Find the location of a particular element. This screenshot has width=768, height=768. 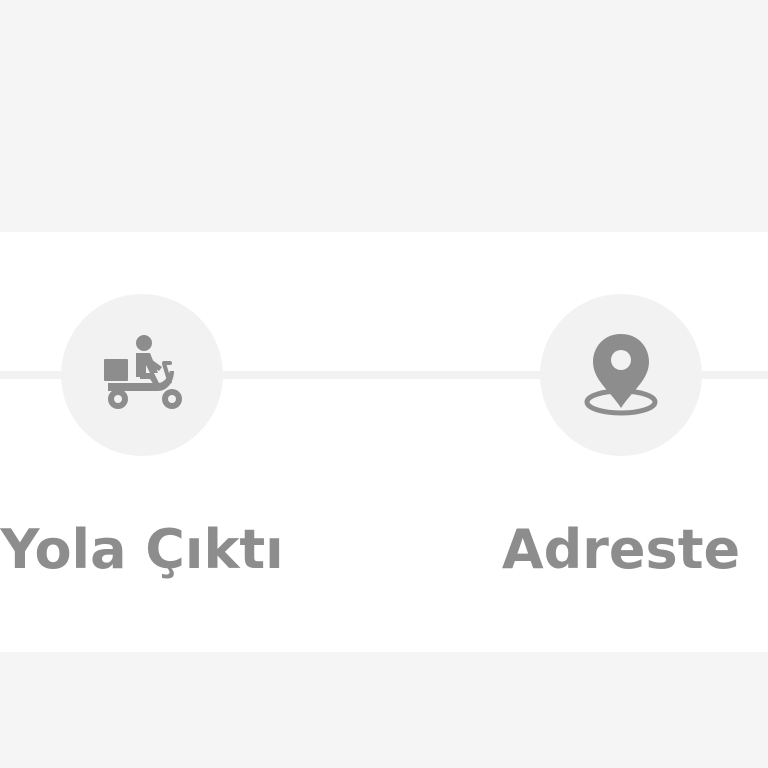

step-label-on-the-way: Yola Çıktı is located at coordinates (142, 549).